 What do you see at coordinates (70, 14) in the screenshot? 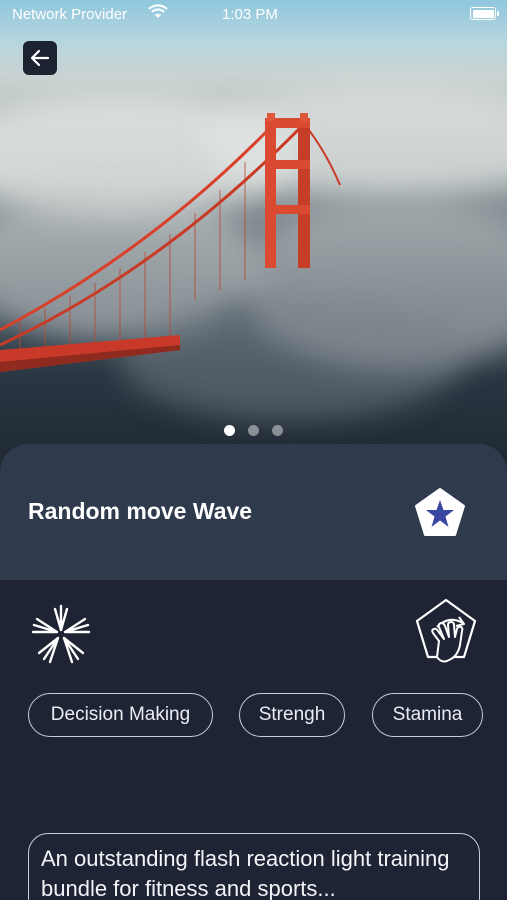
I see `carrier-label: Network Provider` at bounding box center [70, 14].